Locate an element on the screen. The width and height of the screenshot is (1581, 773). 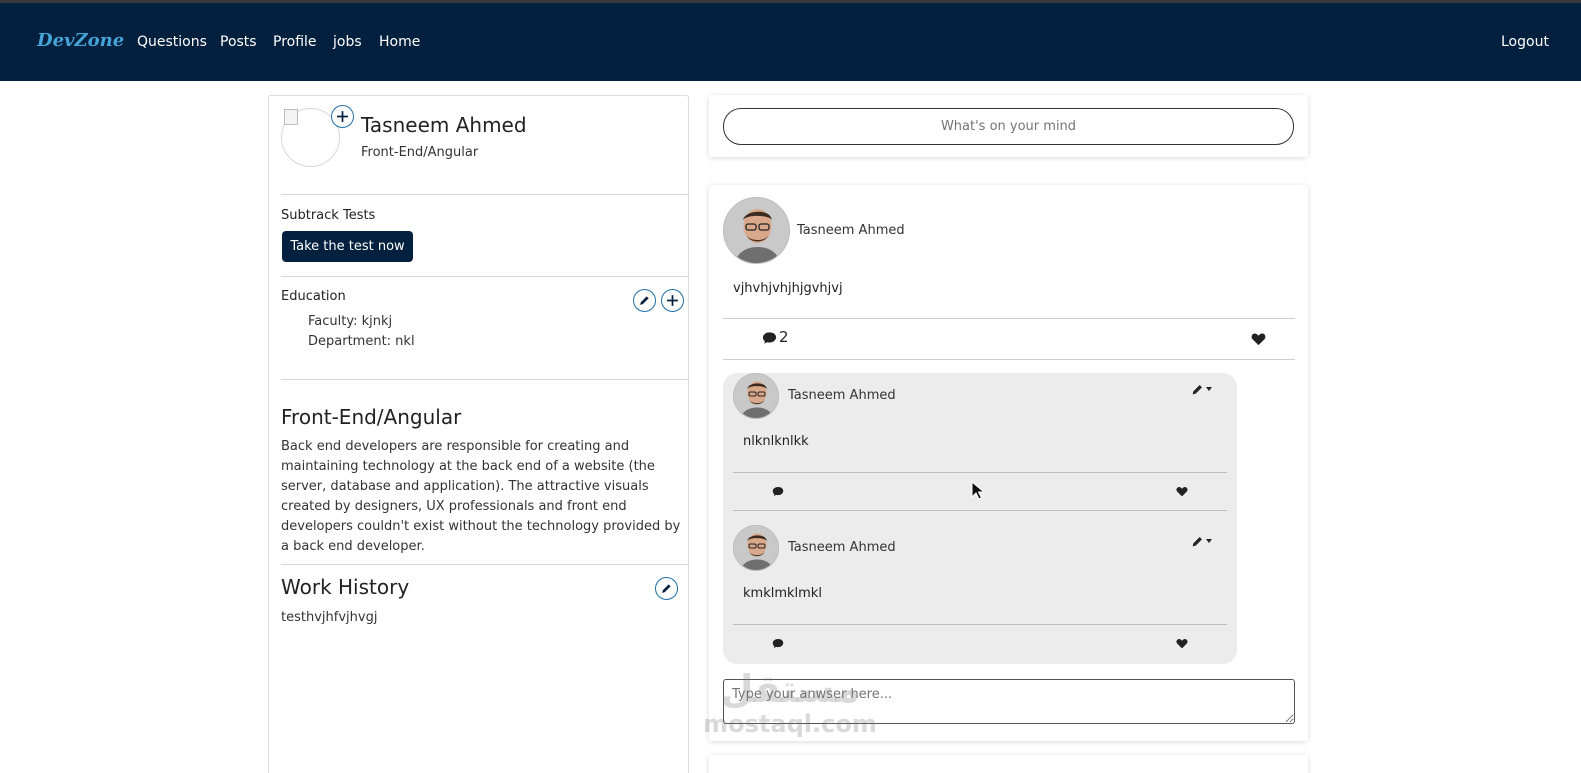
work-history-text: testhvjhfvjhvgj is located at coordinates (329, 617).